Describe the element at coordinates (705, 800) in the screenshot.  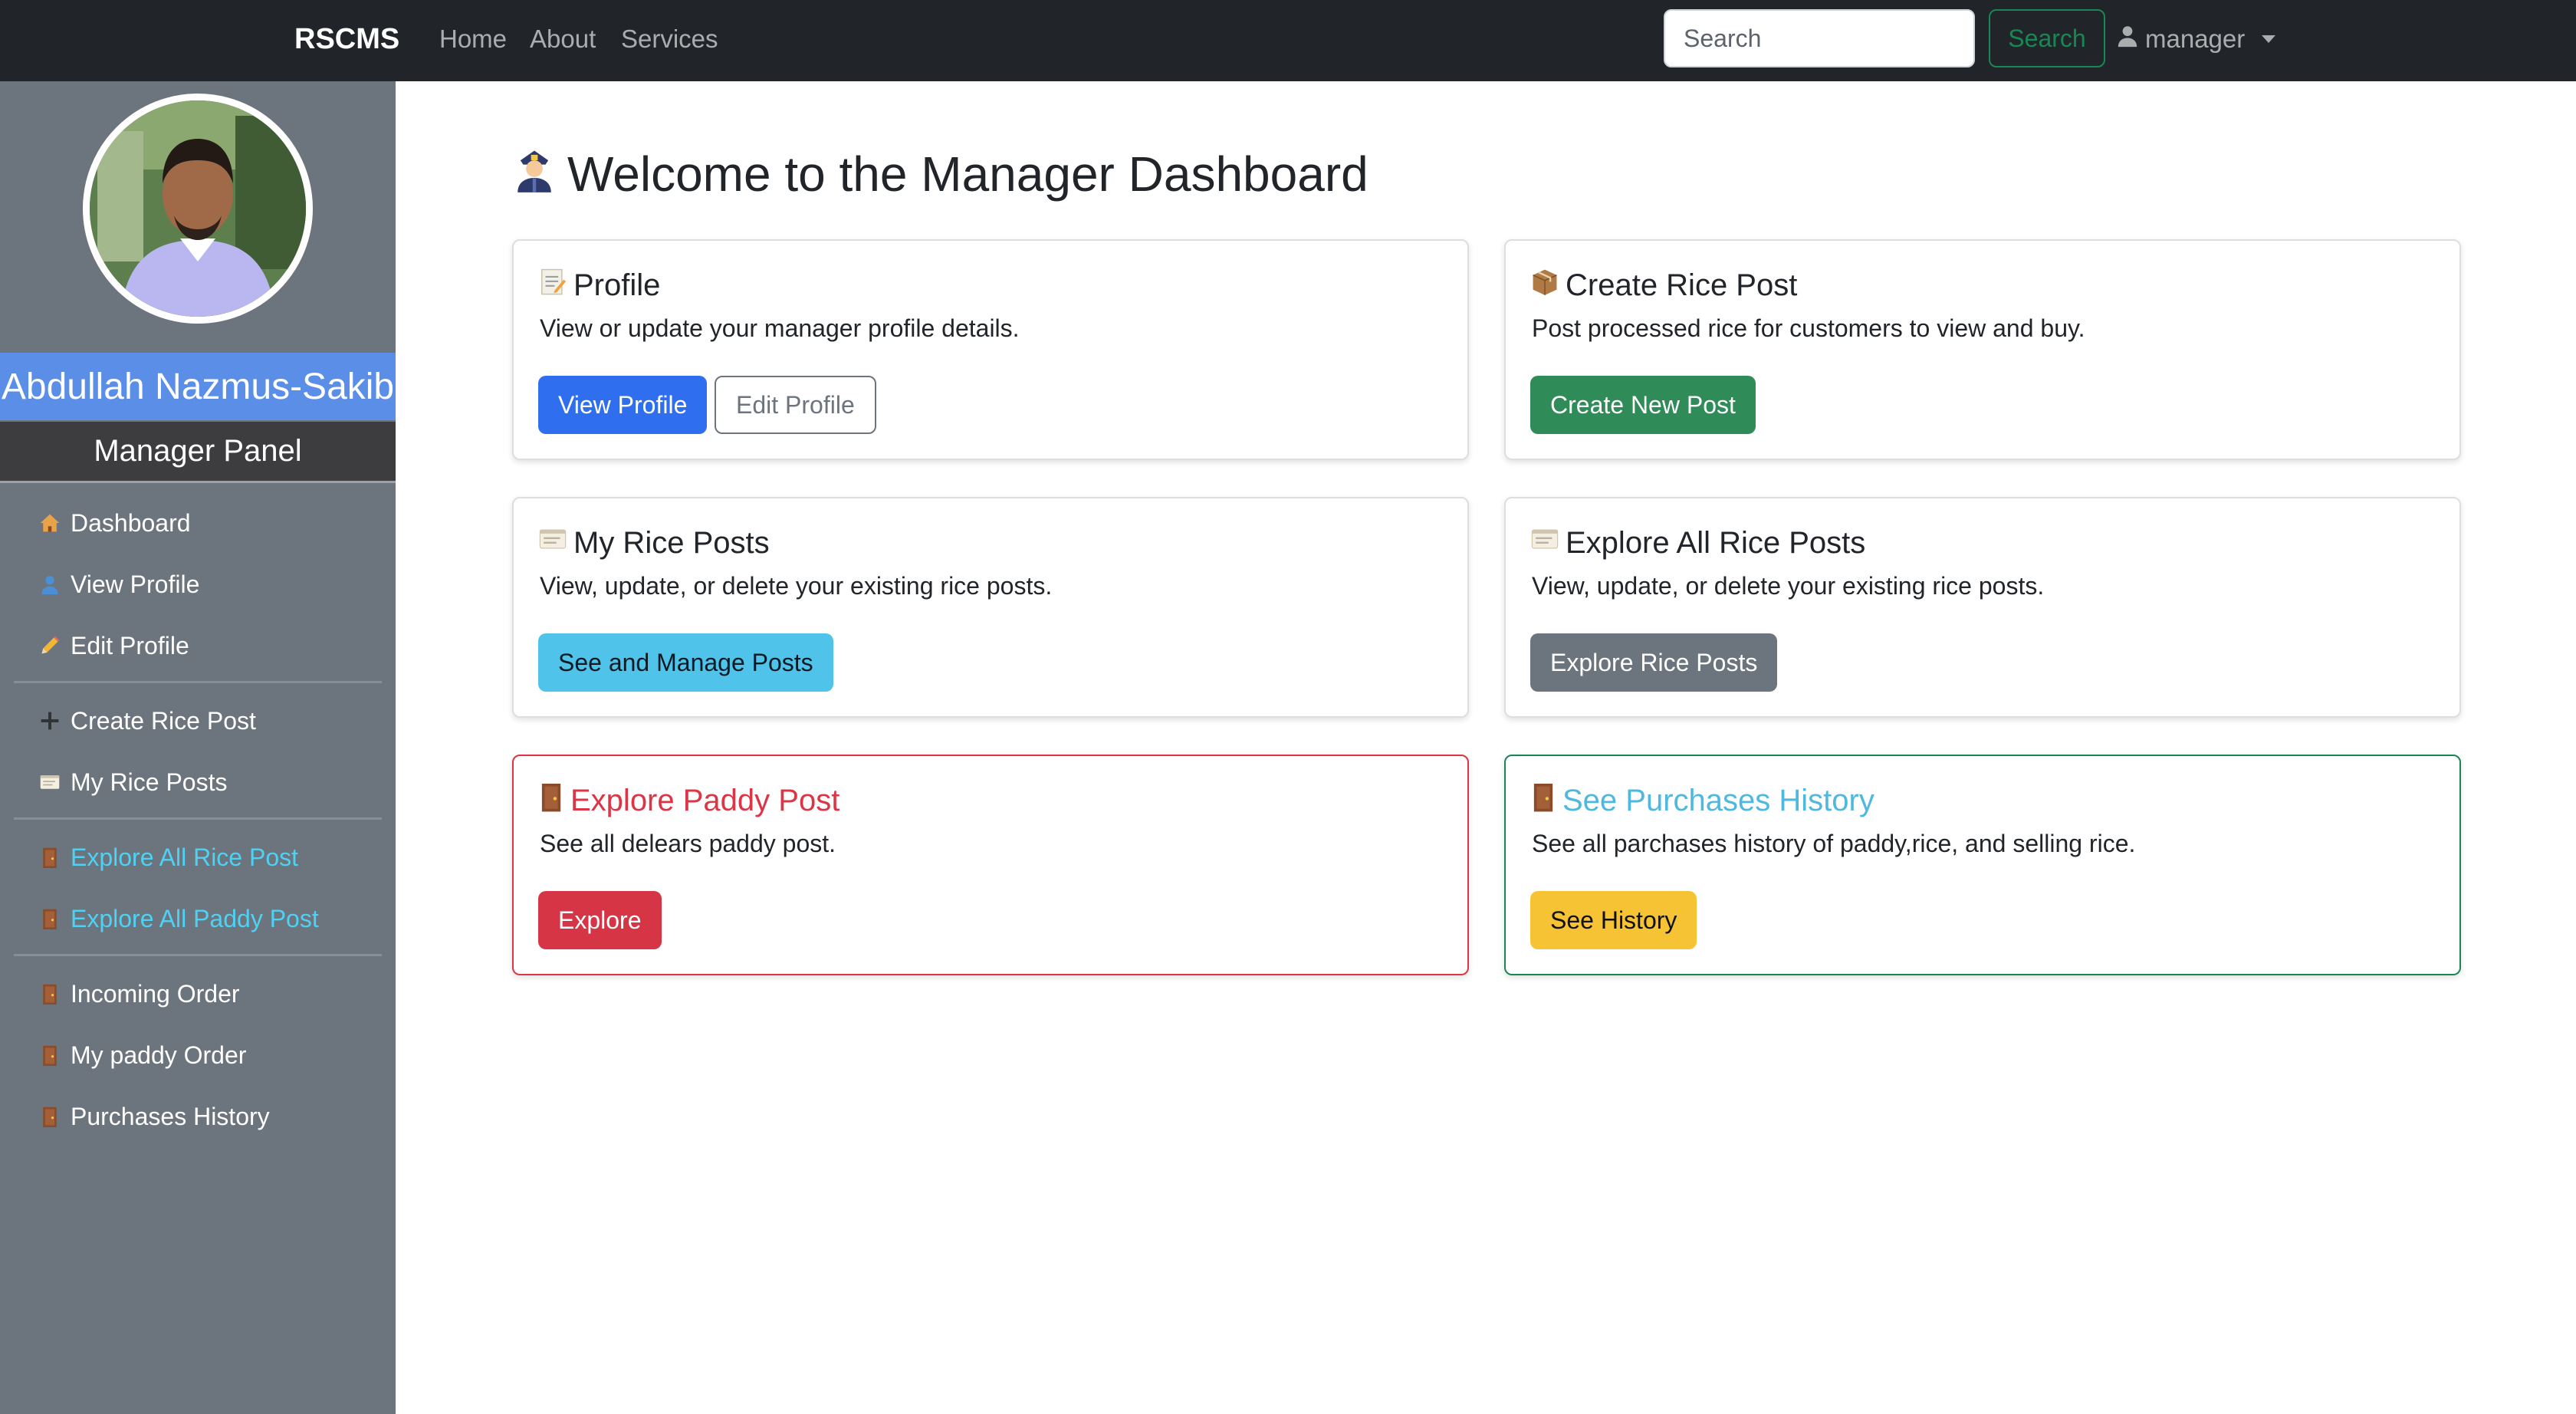
I see `card-title-text: Explore Paddy Post` at that location.